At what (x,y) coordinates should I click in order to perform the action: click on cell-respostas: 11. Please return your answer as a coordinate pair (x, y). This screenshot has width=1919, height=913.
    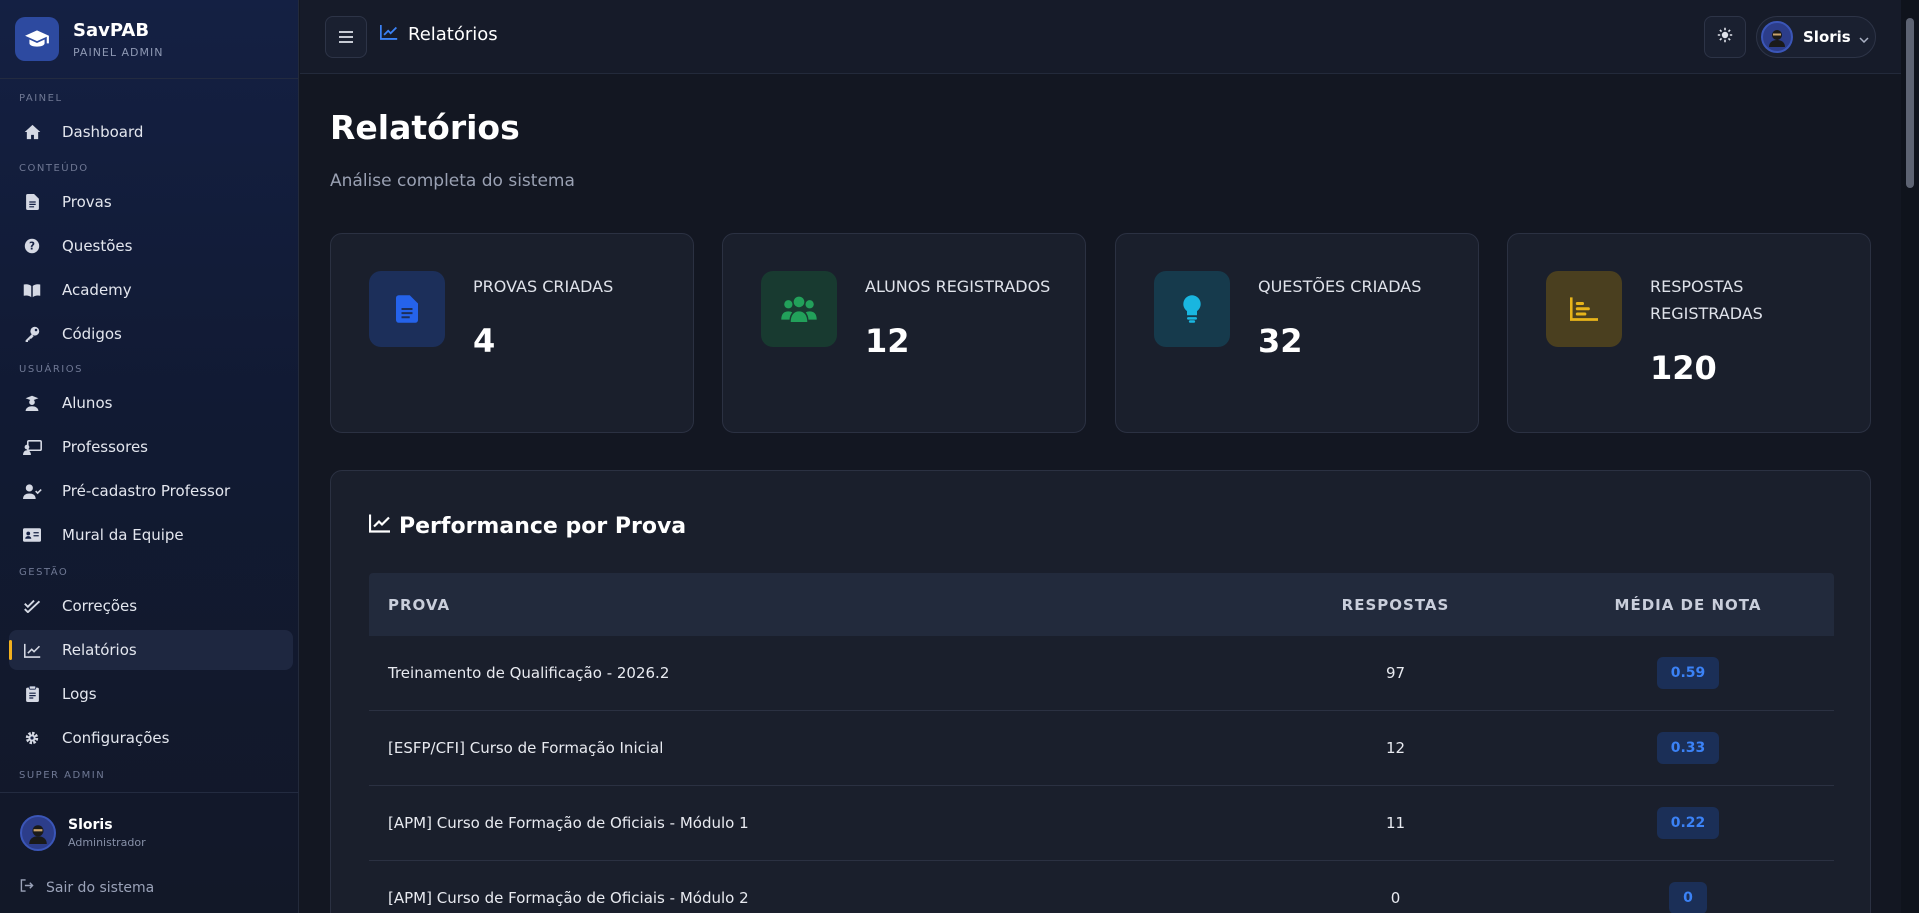
    Looking at the image, I should click on (1395, 823).